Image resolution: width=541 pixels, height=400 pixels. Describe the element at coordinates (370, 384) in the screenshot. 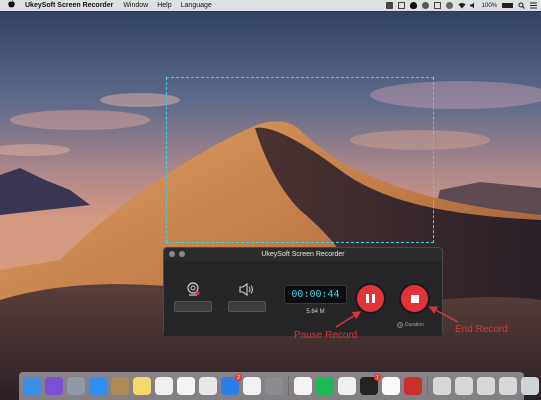

I see `qq-icon: 1` at that location.